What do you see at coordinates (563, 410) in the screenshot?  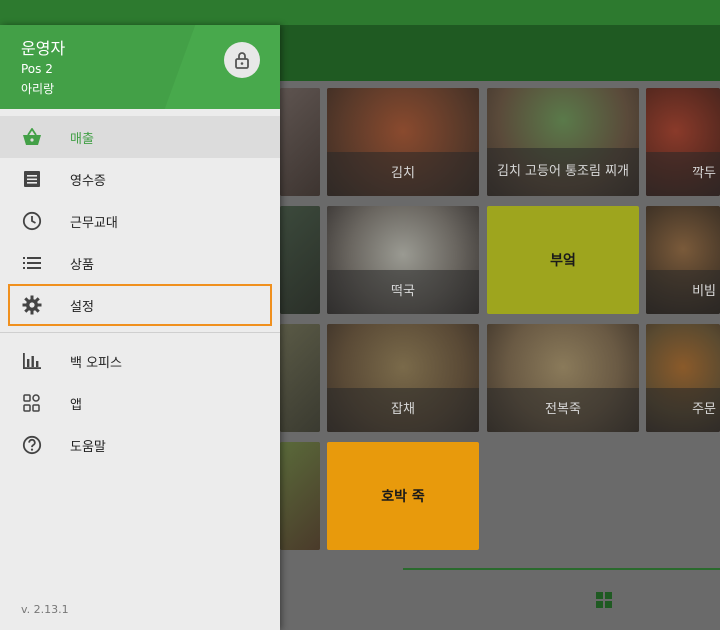 I see `item-label: 전복죽` at bounding box center [563, 410].